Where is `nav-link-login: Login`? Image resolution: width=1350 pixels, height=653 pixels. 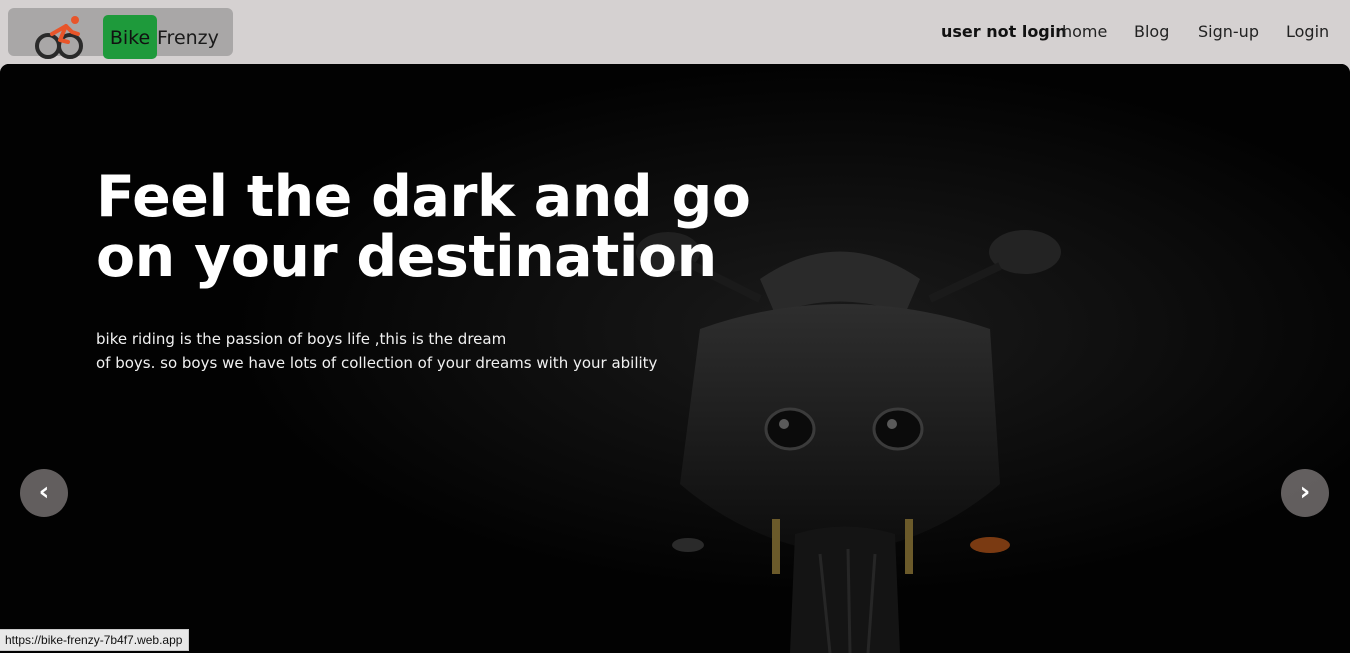 nav-link-login: Login is located at coordinates (1307, 31).